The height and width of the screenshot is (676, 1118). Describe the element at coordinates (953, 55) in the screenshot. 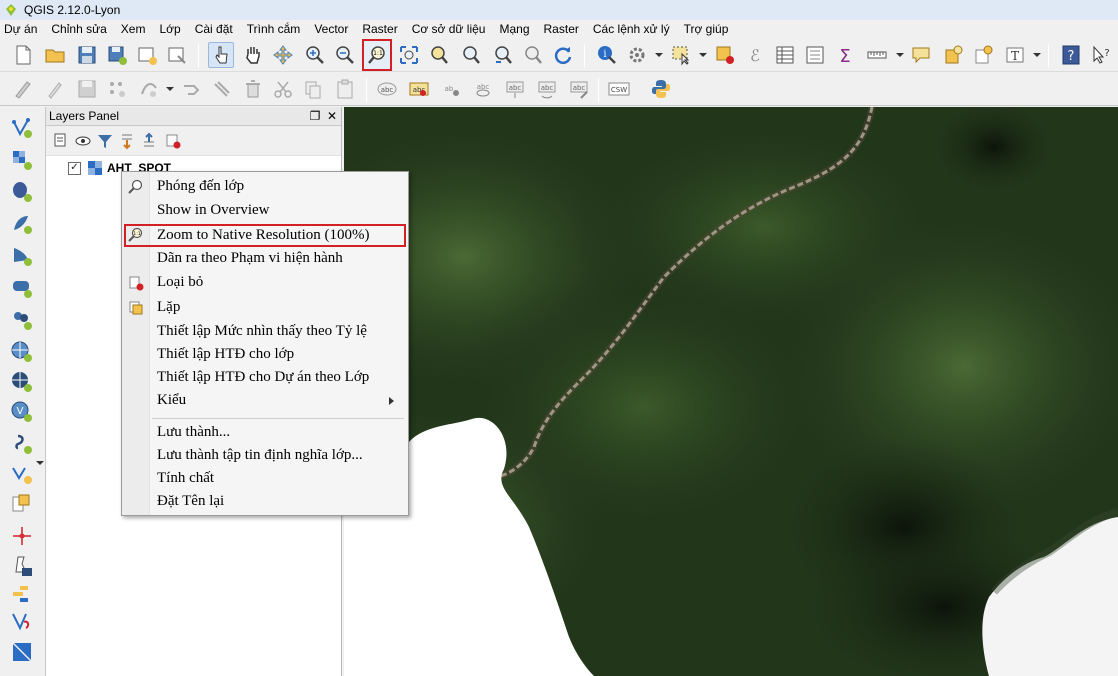

I see `new-bookmark-icon` at that location.